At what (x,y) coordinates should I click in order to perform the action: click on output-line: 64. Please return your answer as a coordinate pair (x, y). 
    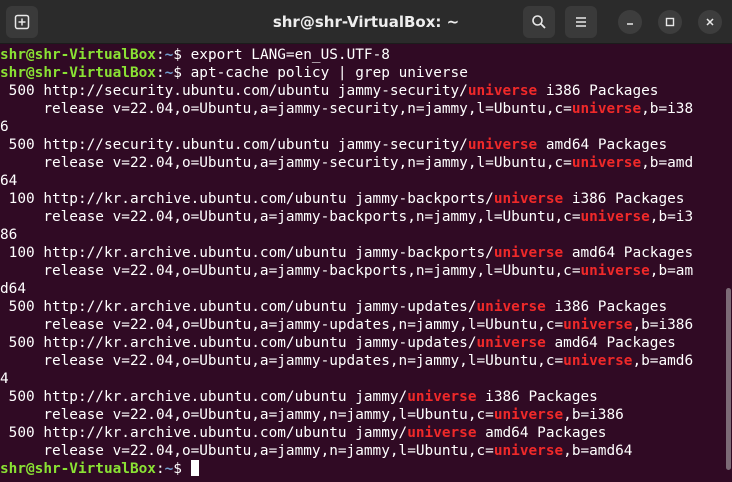
    Looking at the image, I should click on (362, 181).